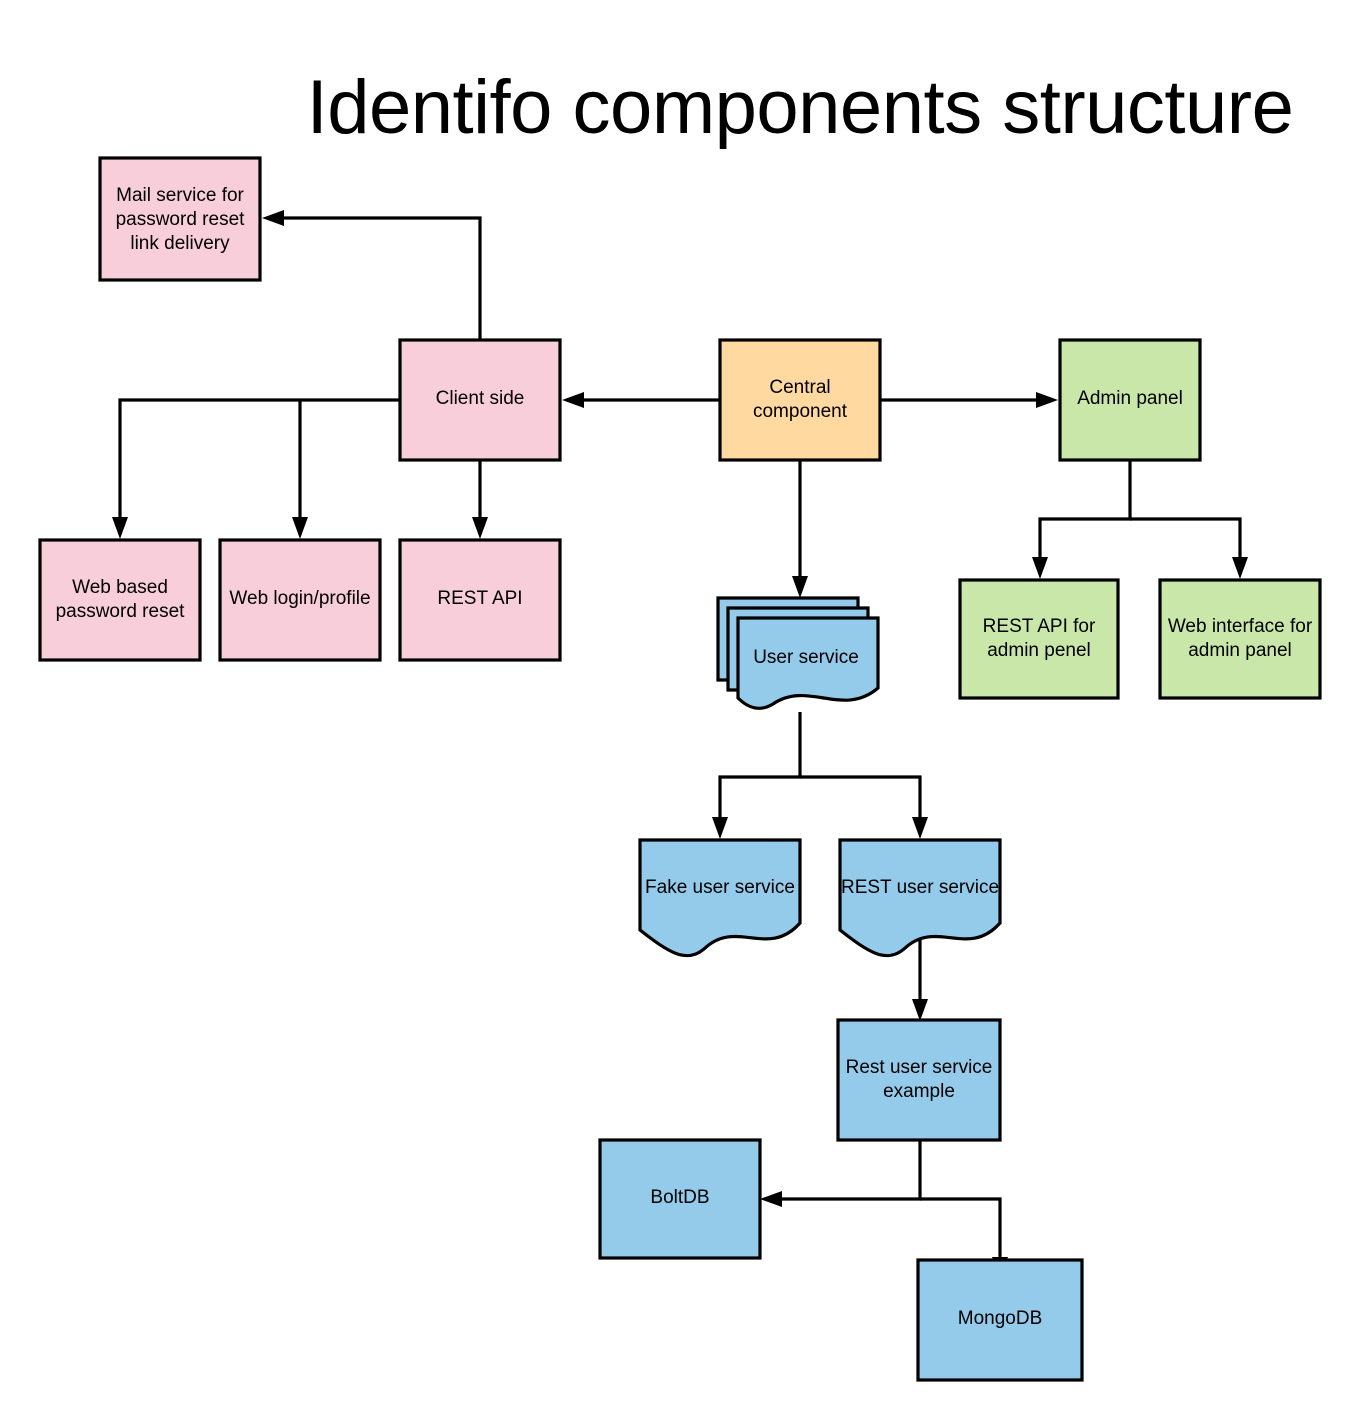 The height and width of the screenshot is (1420, 1360). Describe the element at coordinates (1082, 519) in the screenshot. I see `edge-admin-panel-to-rest-api-for-admin-panel` at that location.